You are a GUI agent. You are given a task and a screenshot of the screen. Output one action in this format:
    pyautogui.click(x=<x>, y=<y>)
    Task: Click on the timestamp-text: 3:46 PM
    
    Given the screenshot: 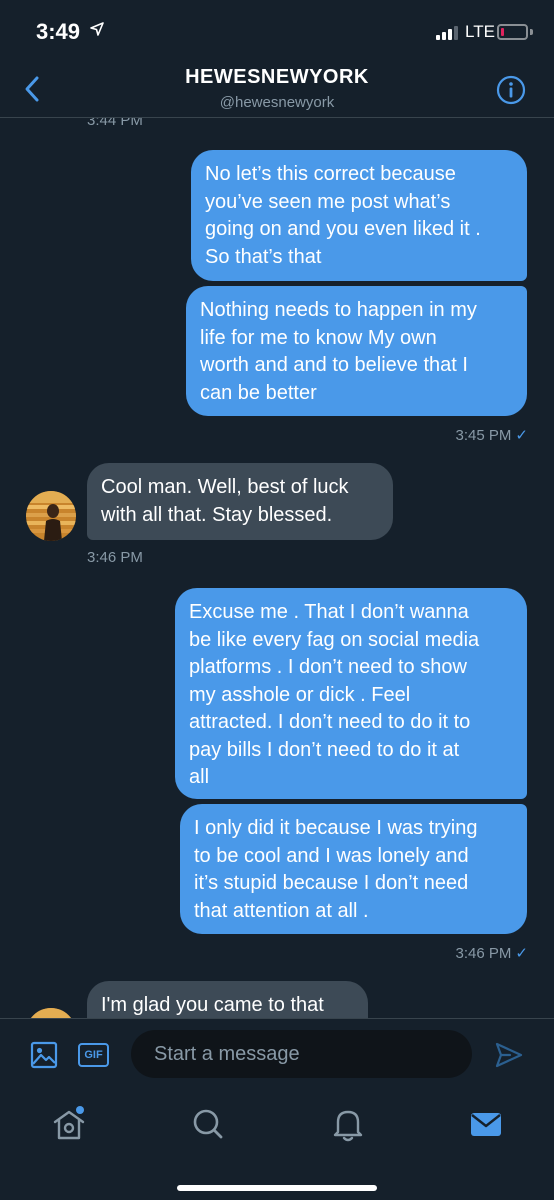 What is the action you would take?
    pyautogui.click(x=483, y=953)
    